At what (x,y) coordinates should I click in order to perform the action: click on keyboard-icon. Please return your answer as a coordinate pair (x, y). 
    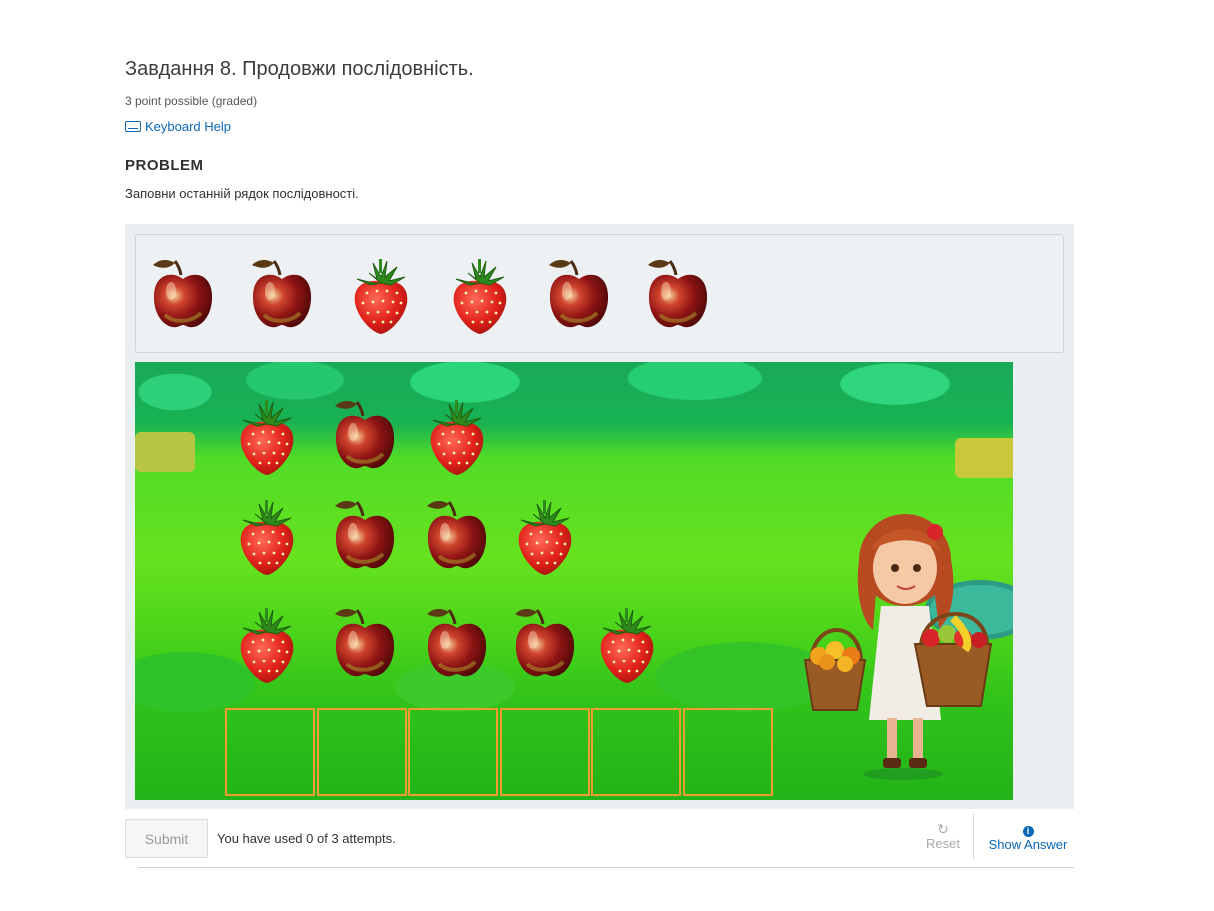
    Looking at the image, I should click on (133, 126).